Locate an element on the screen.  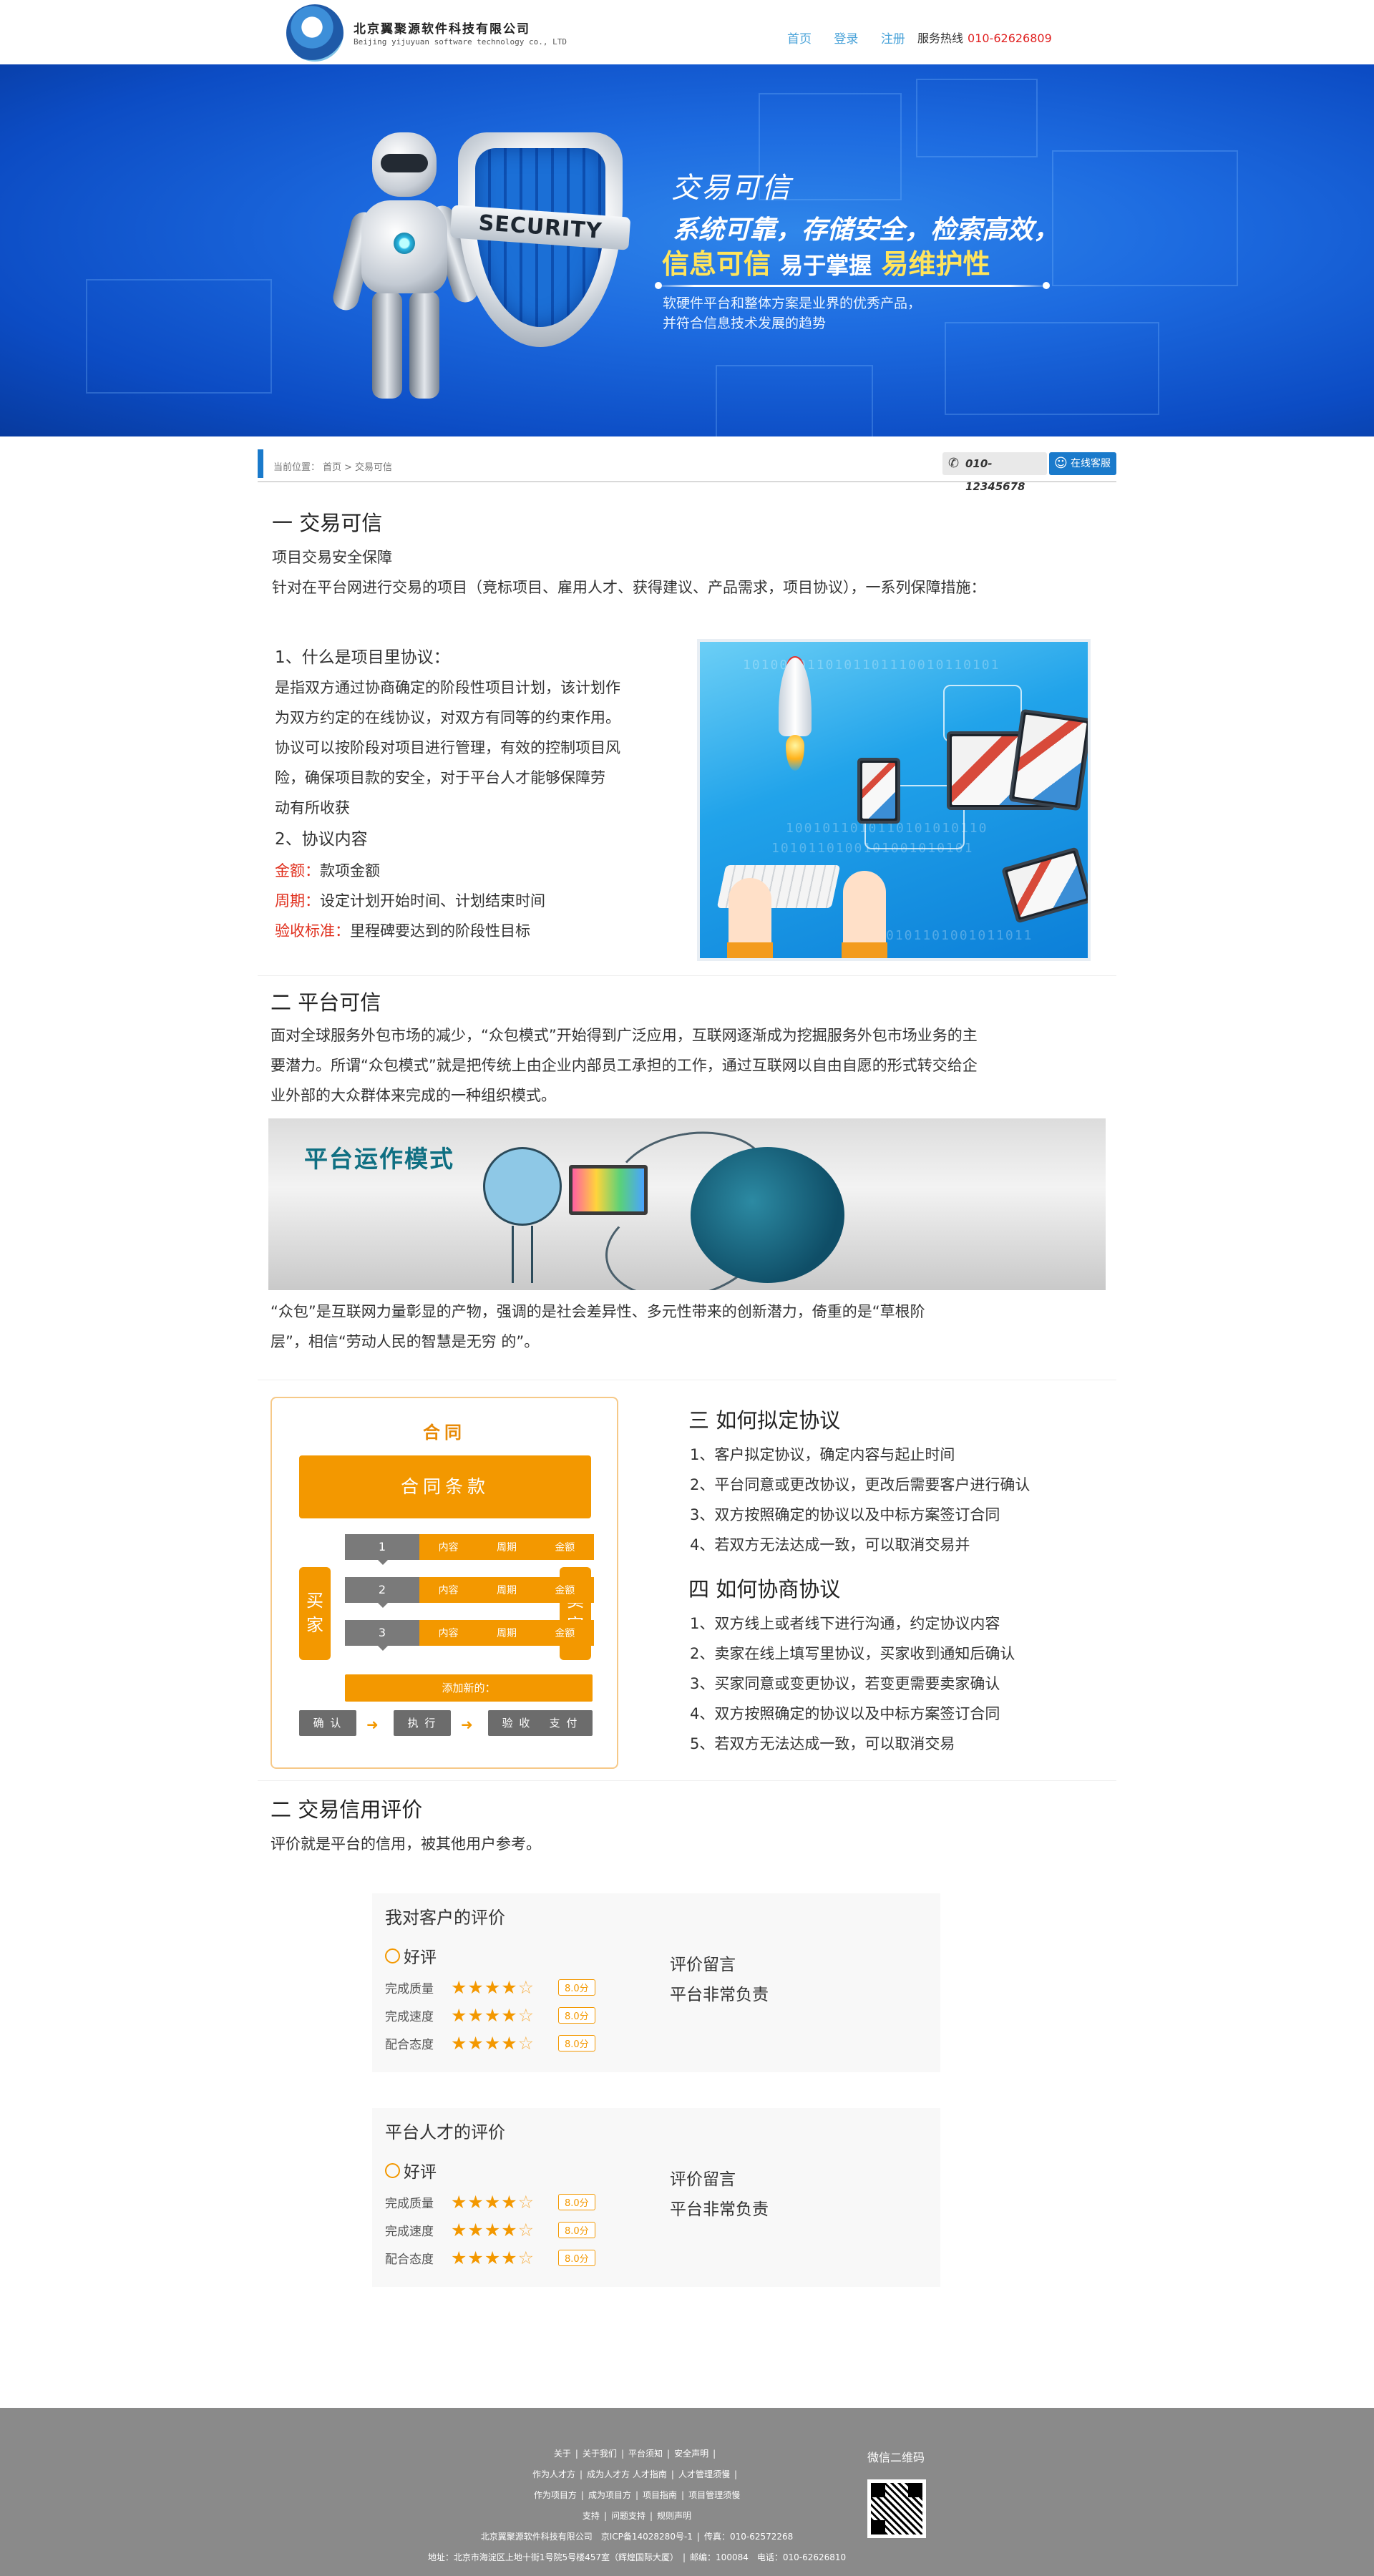
footer-link: 关于我们 is located at coordinates (600, 2454).